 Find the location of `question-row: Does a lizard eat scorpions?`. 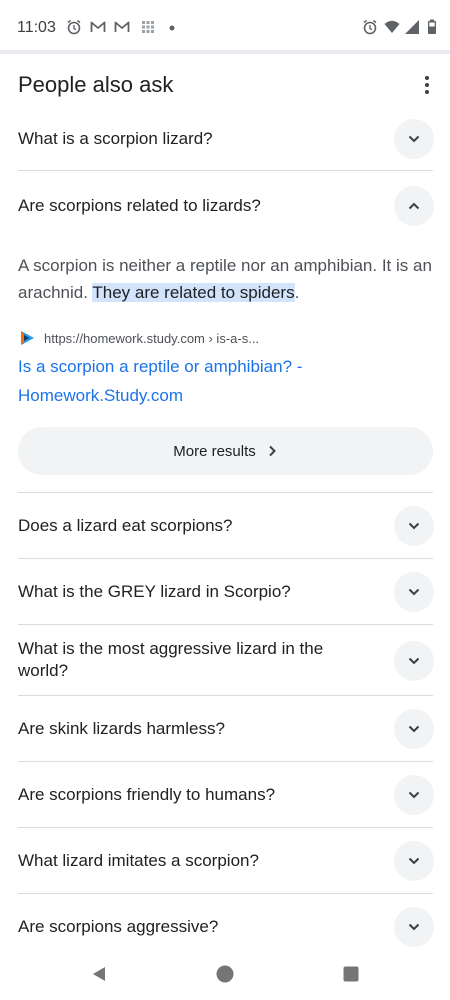

question-row: Does a lizard eat scorpions? is located at coordinates (225, 526).